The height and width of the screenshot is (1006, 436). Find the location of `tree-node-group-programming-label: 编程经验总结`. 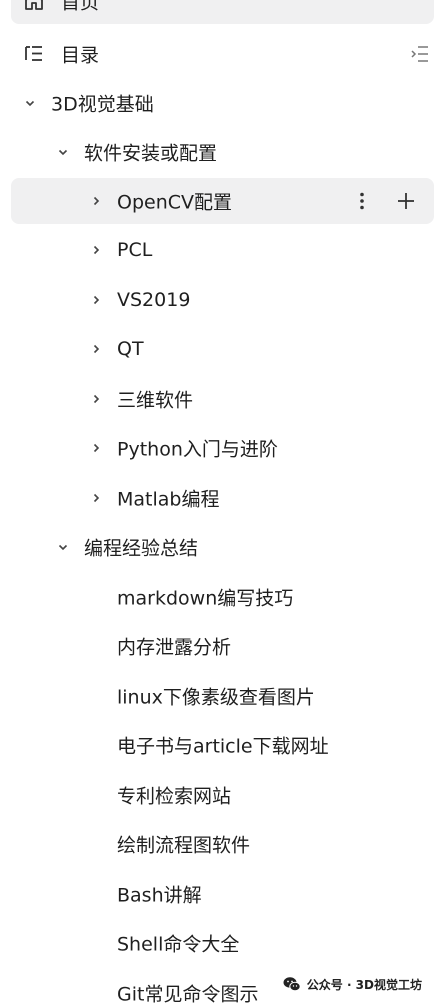

tree-node-group-programming-label: 编程经验总结 is located at coordinates (141, 548).